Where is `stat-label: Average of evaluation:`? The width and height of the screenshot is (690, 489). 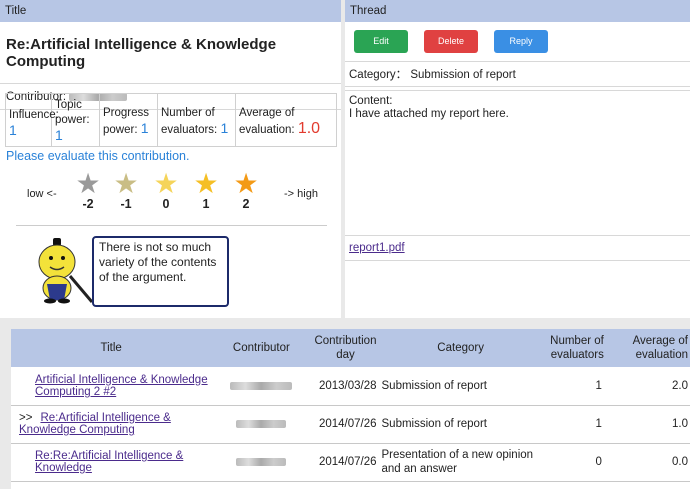
stat-label: Average of evaluation: is located at coordinates (267, 121).